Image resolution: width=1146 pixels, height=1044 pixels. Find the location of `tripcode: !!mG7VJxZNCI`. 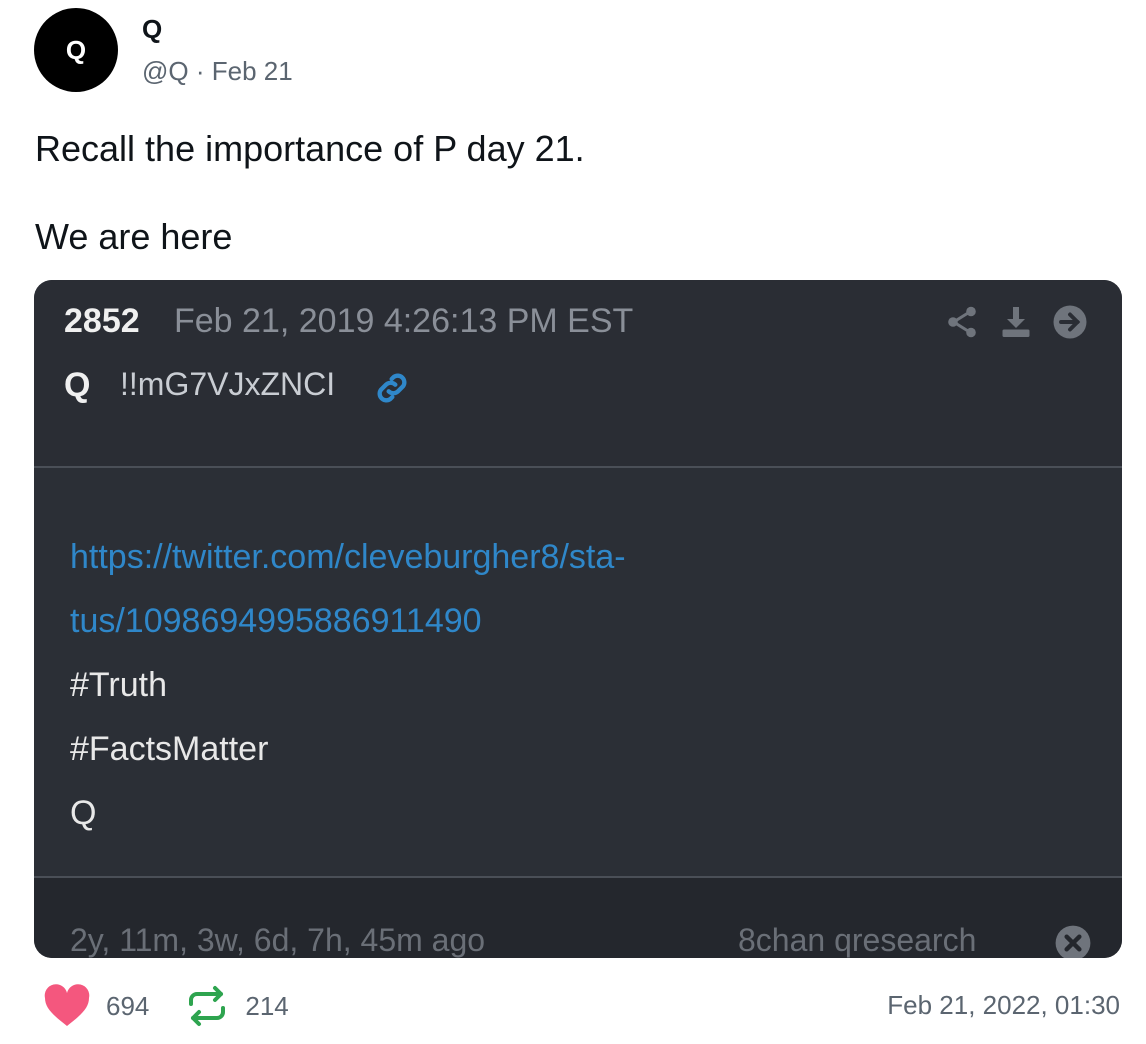

tripcode: !!mG7VJxZNCI is located at coordinates (228, 384).